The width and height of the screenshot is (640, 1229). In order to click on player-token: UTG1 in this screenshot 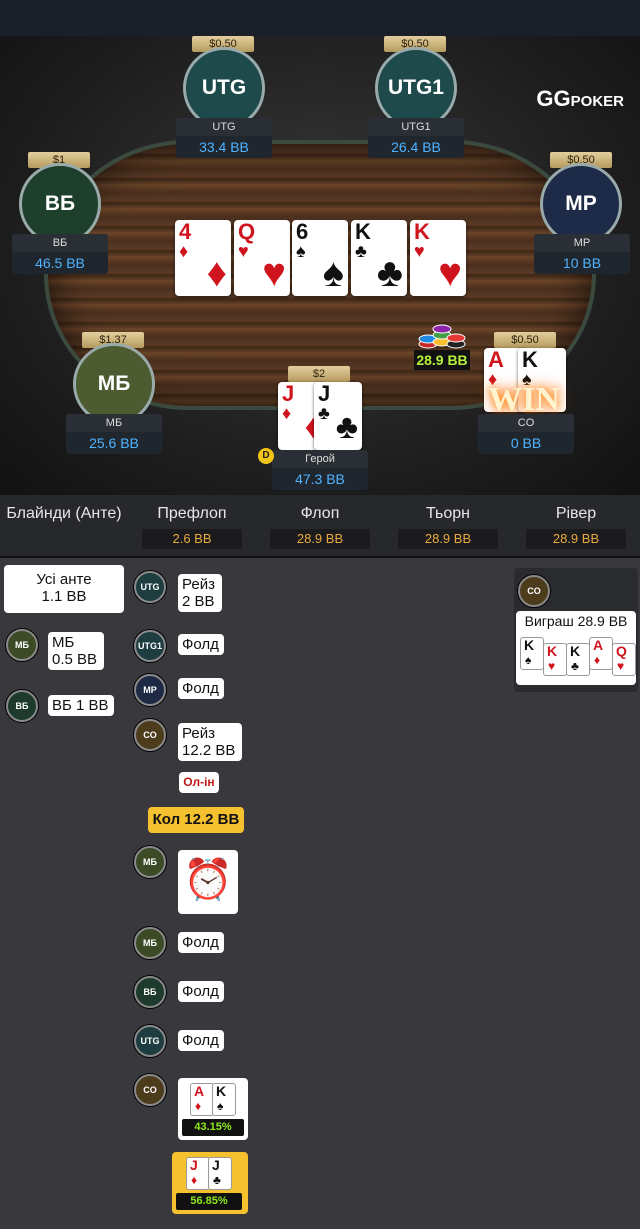, I will do `click(150, 646)`.